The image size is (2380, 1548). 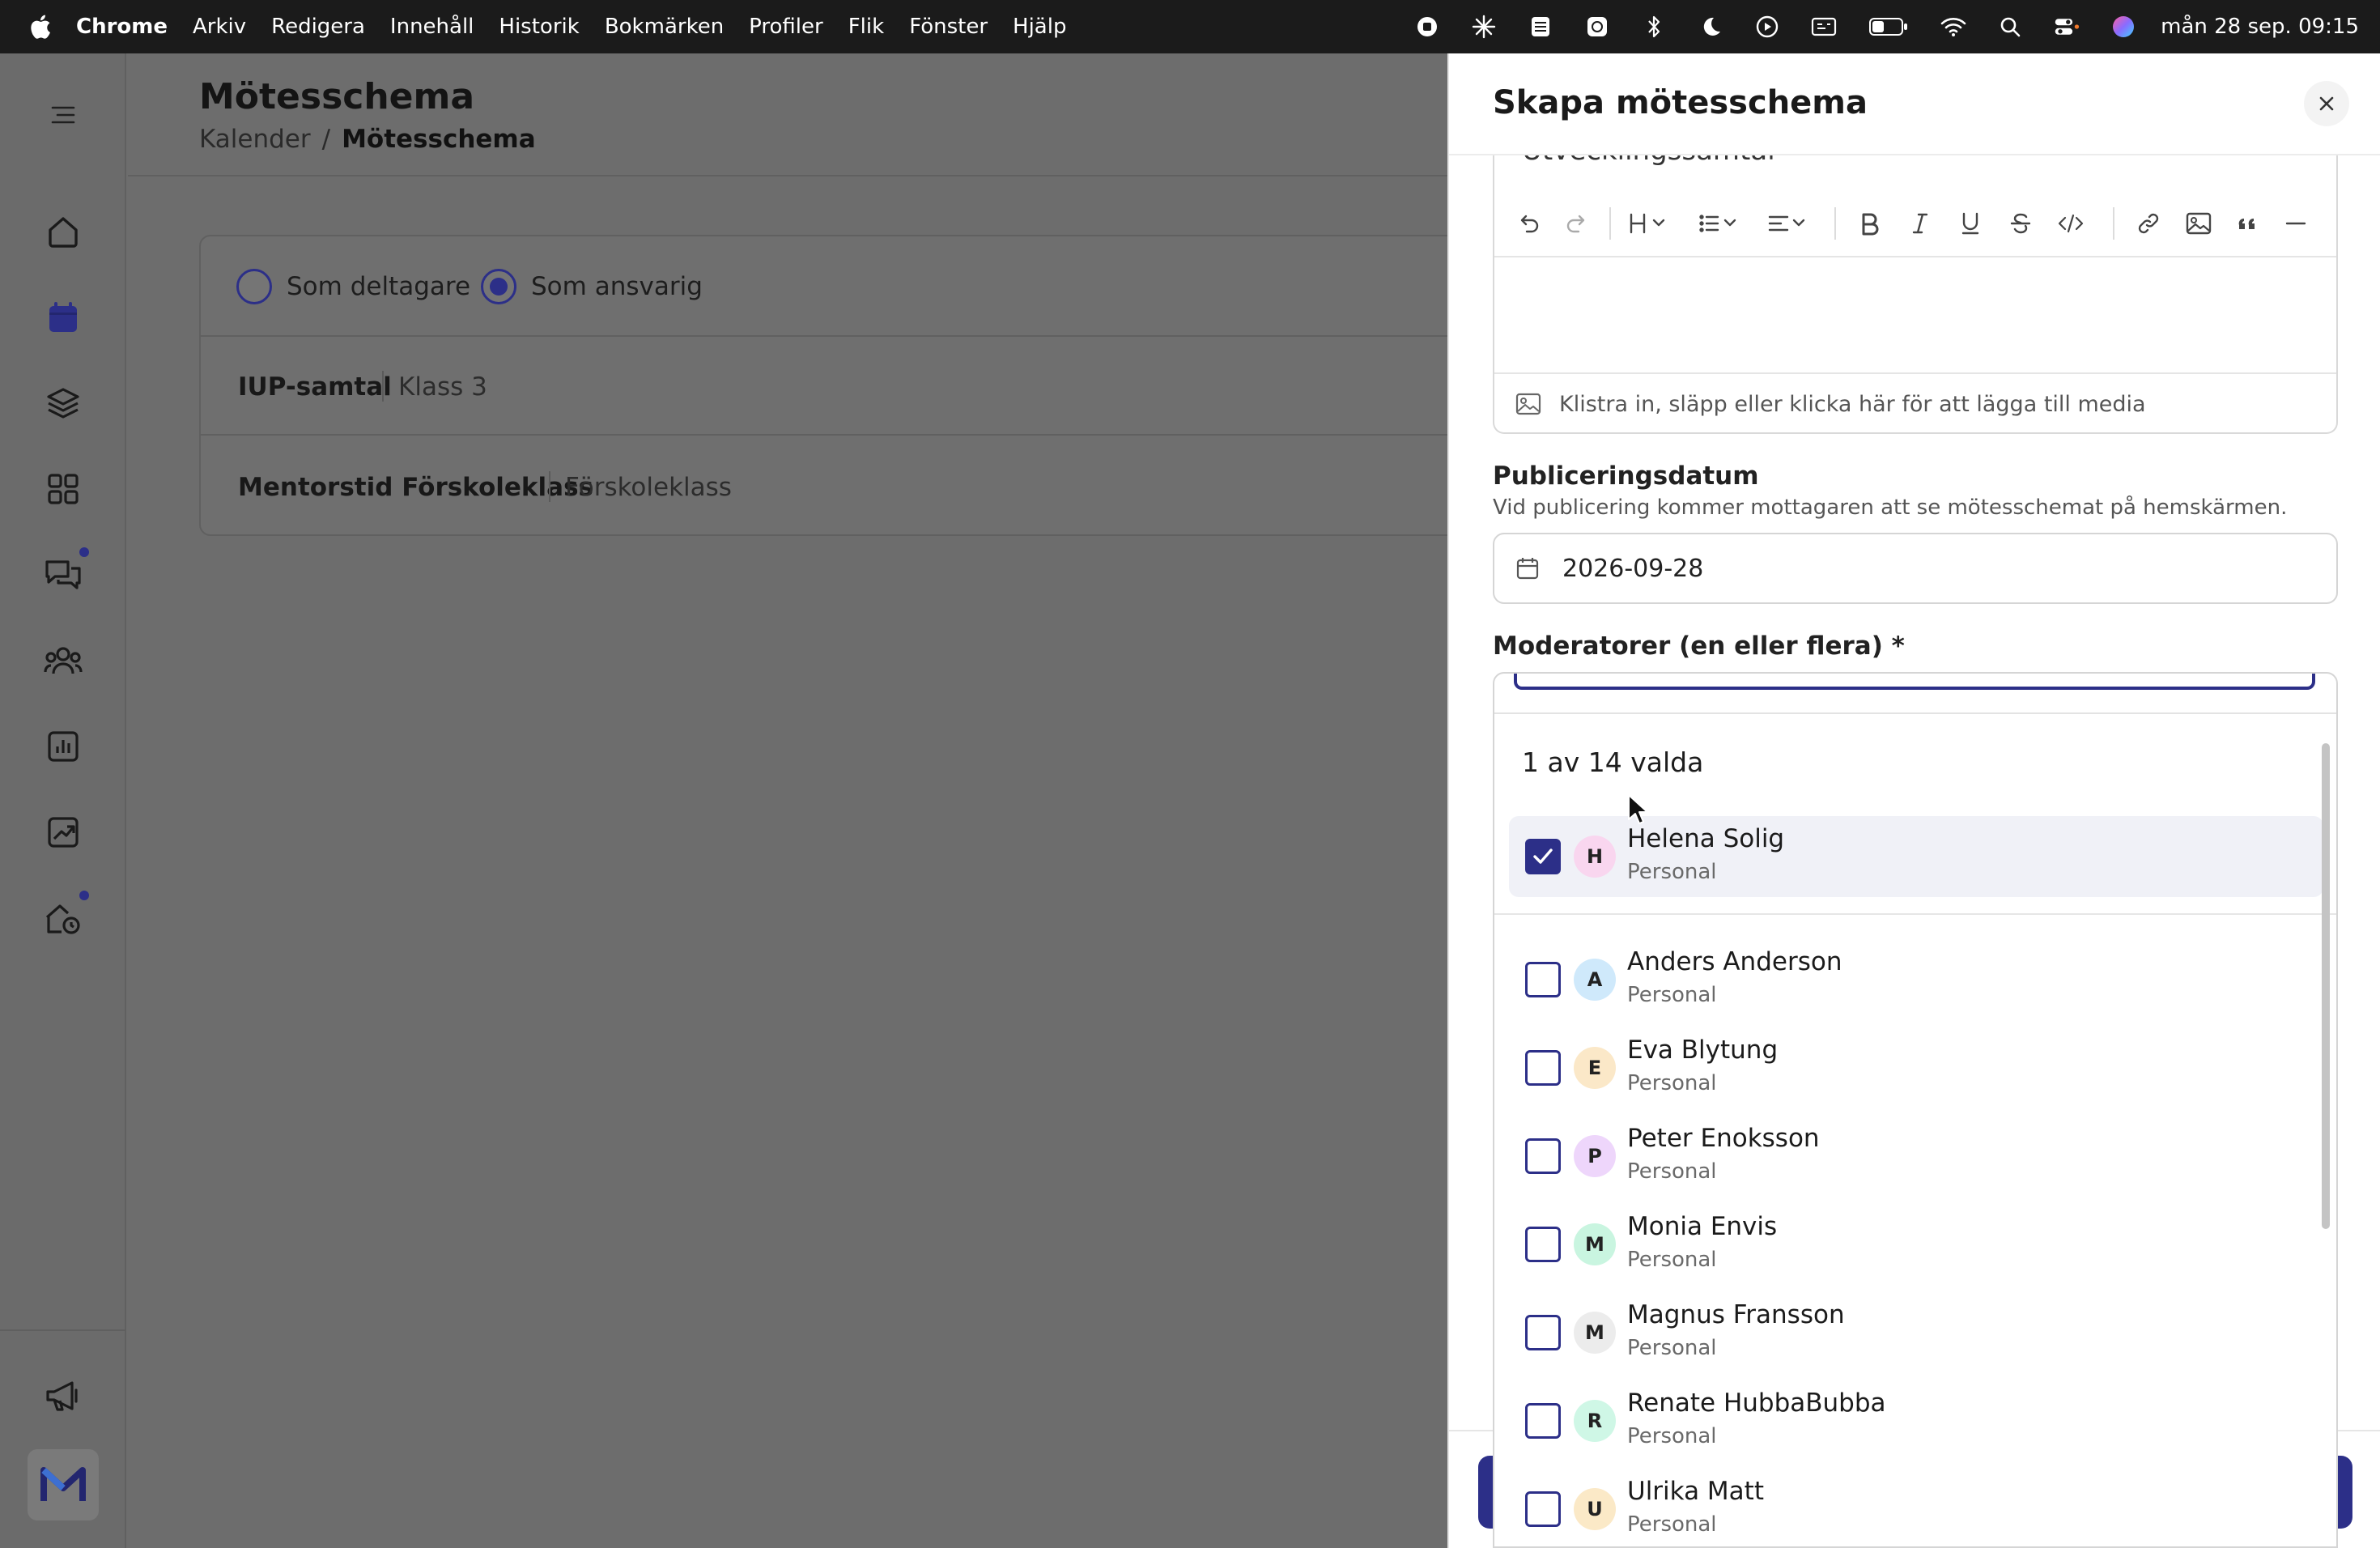 I want to click on menu-innehall: Innehåll, so click(x=432, y=27).